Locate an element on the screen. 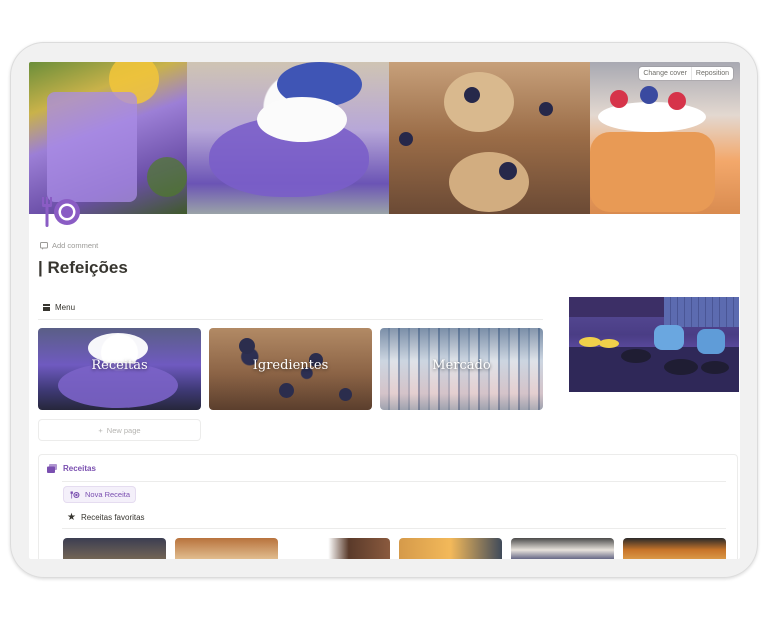 The height and width of the screenshot is (629, 768). menu-card-label: Igredientes is located at coordinates (290, 365).